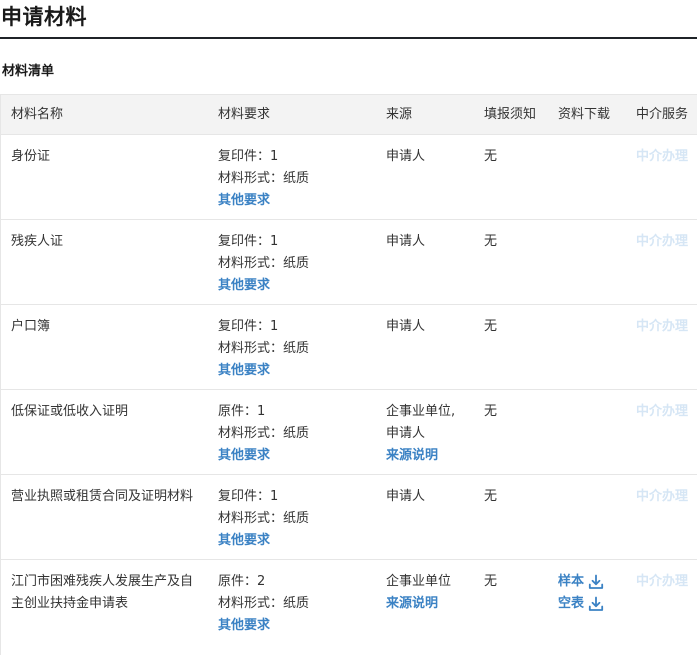 The width and height of the screenshot is (697, 655). I want to click on table-row: 身份证 复印件：1 材料形式：纸质 其他要求 申请人 无 中介办理, so click(349, 177).